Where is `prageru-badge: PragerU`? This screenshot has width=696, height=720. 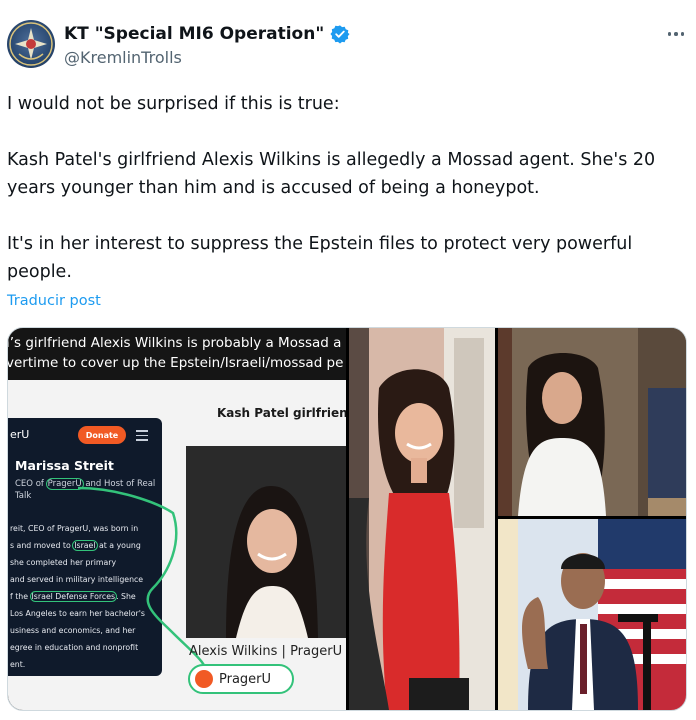
prageru-badge: PragerU is located at coordinates (241, 679).